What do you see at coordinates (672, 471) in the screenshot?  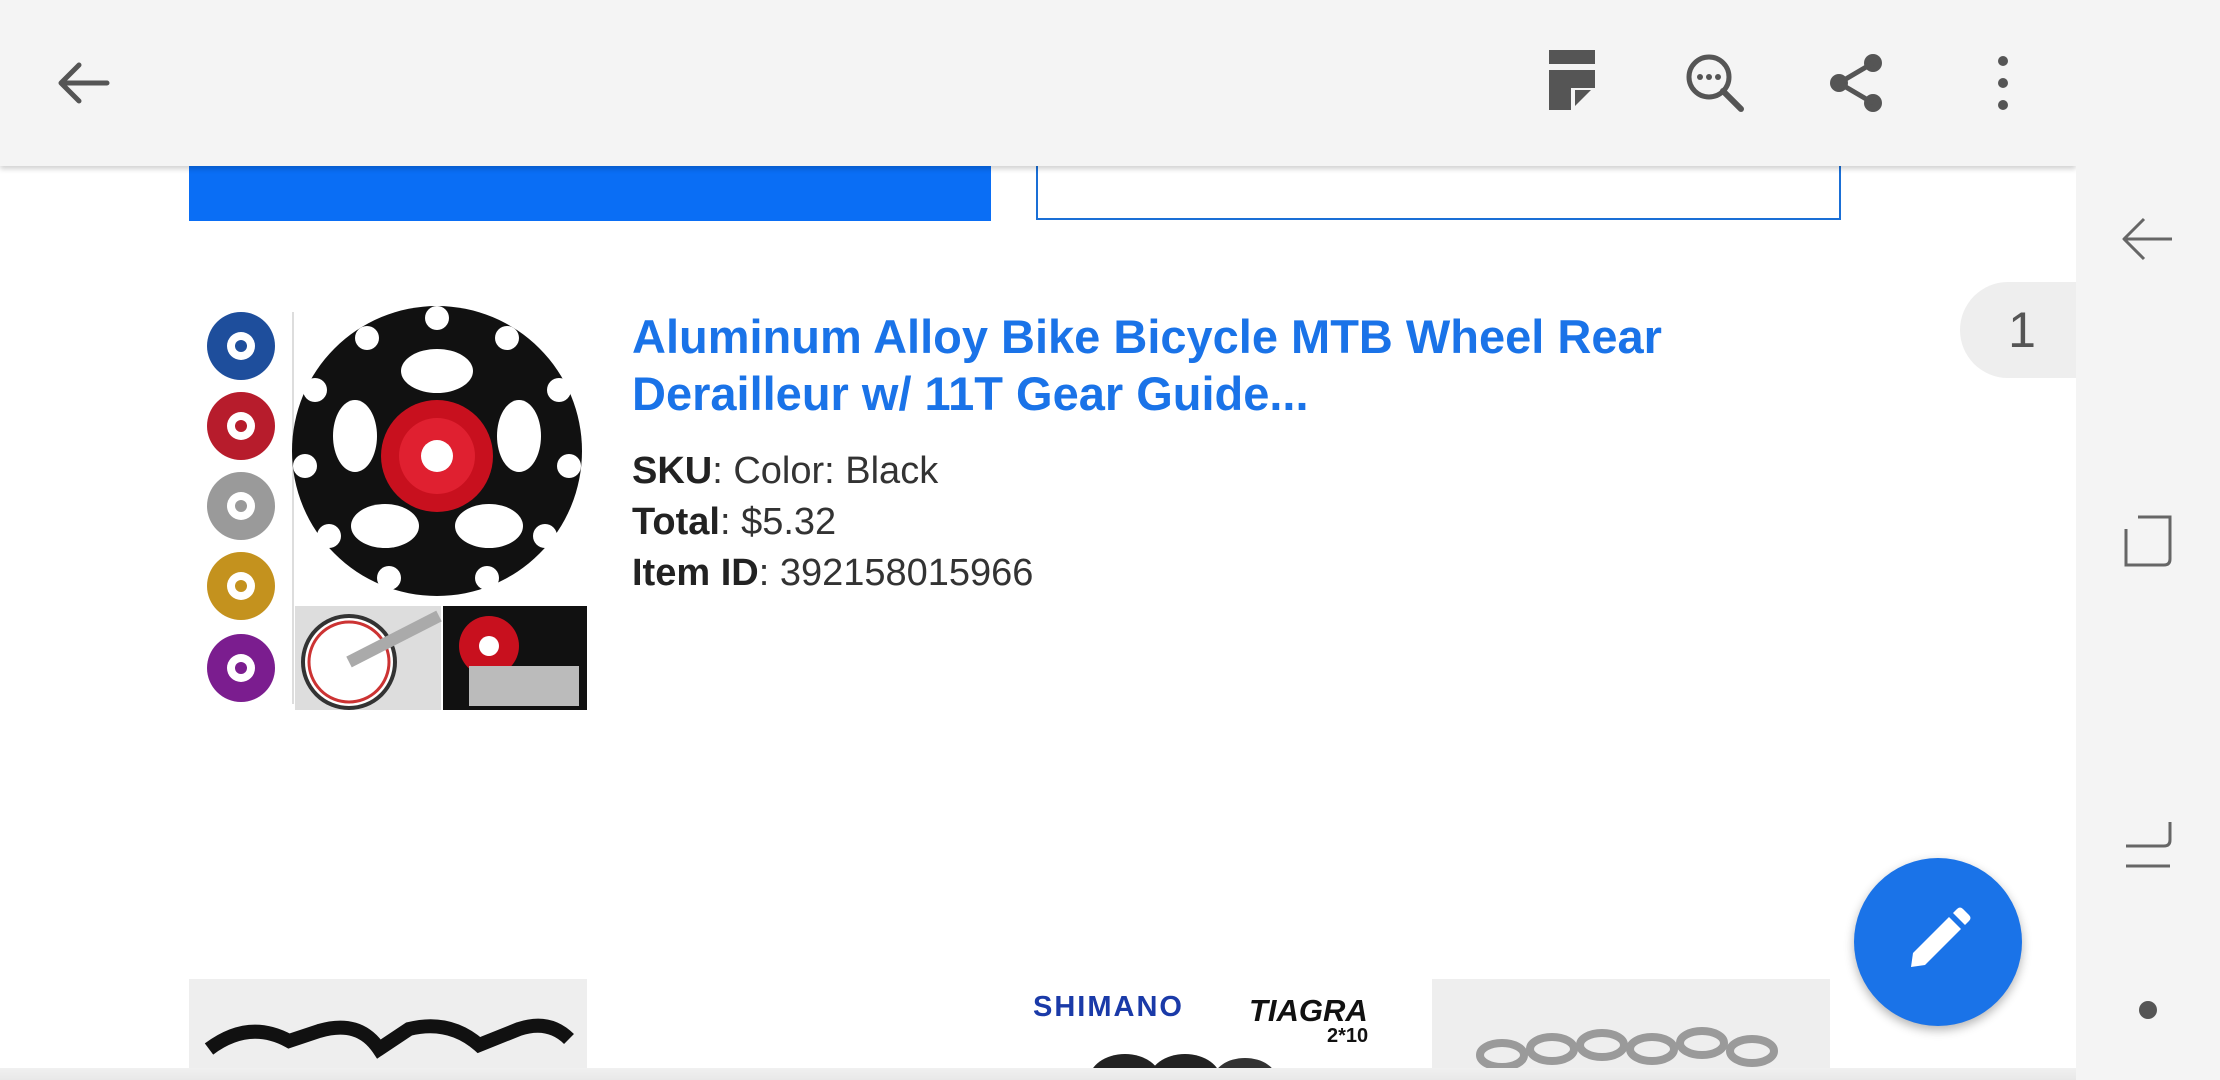 I see `sku-label: SKU` at bounding box center [672, 471].